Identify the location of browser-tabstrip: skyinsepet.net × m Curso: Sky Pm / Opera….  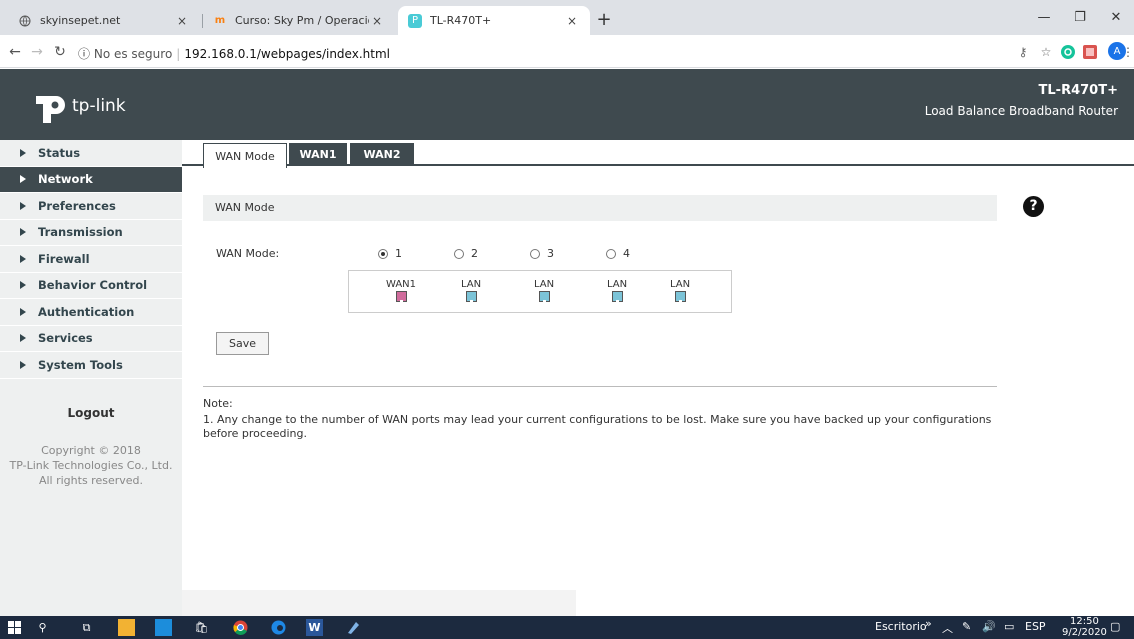
(567, 17).